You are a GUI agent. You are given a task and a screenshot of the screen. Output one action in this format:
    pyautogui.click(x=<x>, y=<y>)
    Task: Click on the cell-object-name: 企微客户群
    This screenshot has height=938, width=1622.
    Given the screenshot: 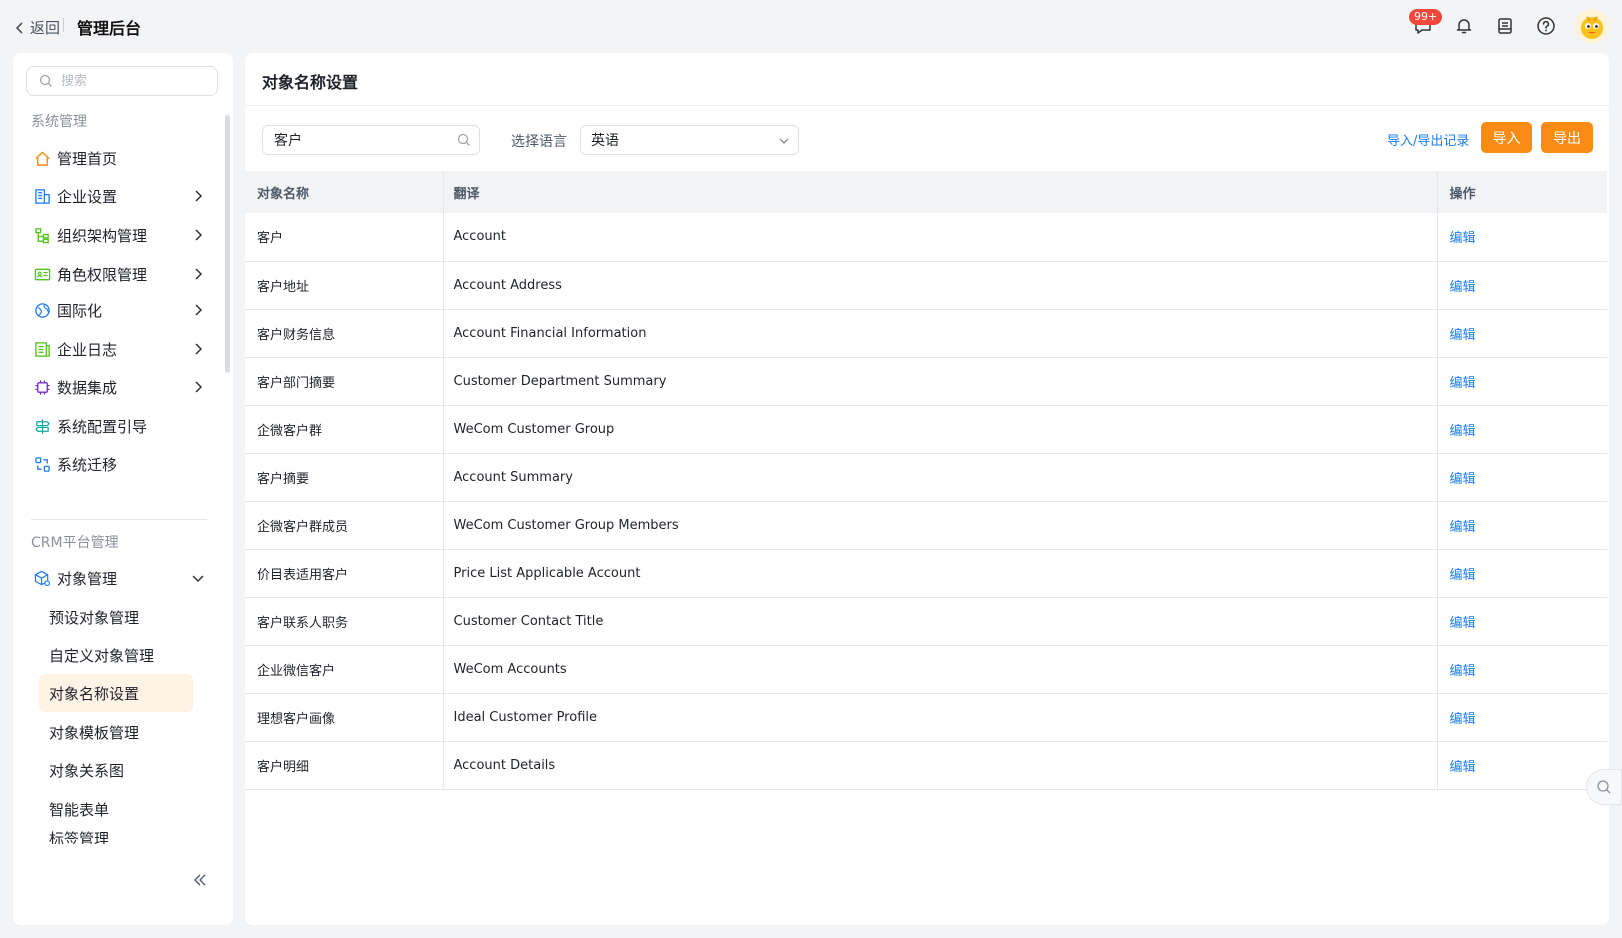 What is the action you would take?
    pyautogui.click(x=344, y=429)
    